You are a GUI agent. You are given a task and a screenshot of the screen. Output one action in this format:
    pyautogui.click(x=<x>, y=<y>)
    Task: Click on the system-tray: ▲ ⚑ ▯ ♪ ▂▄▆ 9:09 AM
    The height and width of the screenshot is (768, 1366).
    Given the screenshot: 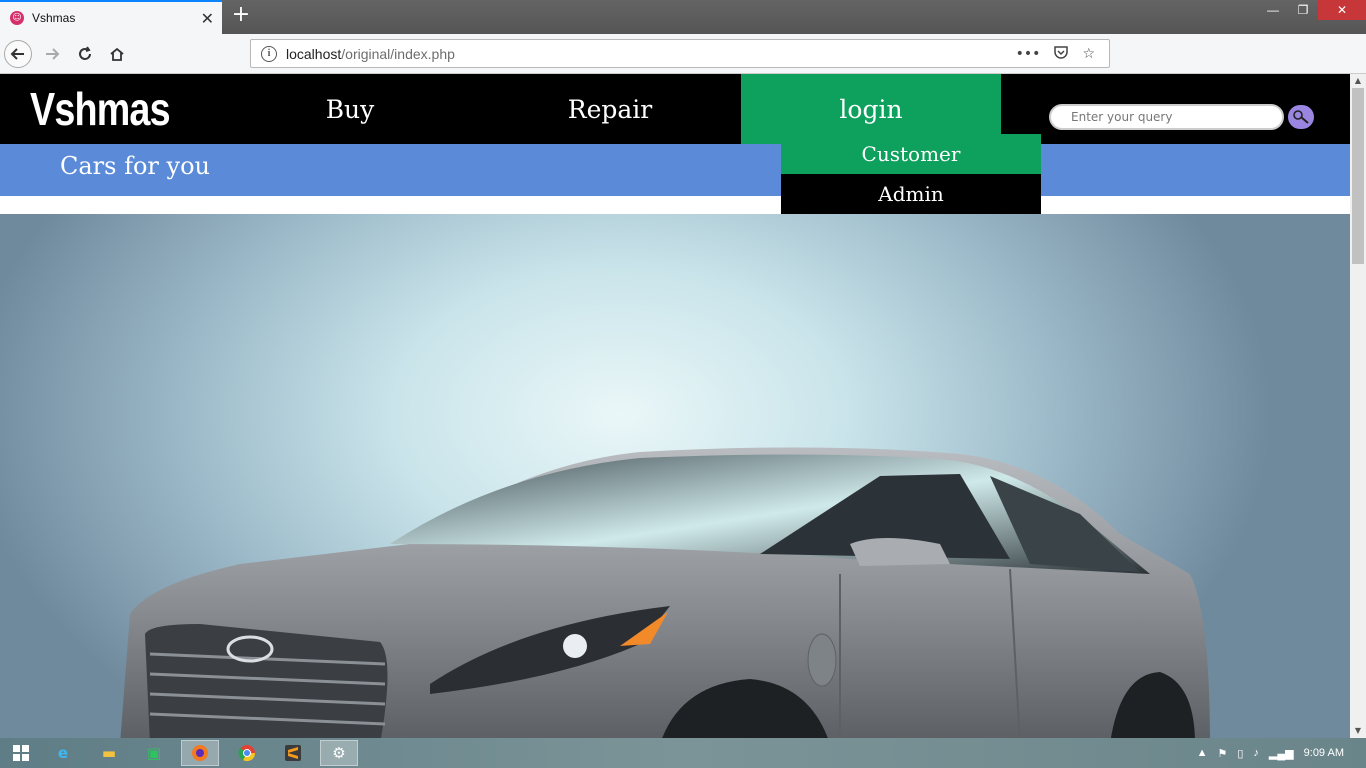 What is the action you would take?
    pyautogui.click(x=1281, y=753)
    